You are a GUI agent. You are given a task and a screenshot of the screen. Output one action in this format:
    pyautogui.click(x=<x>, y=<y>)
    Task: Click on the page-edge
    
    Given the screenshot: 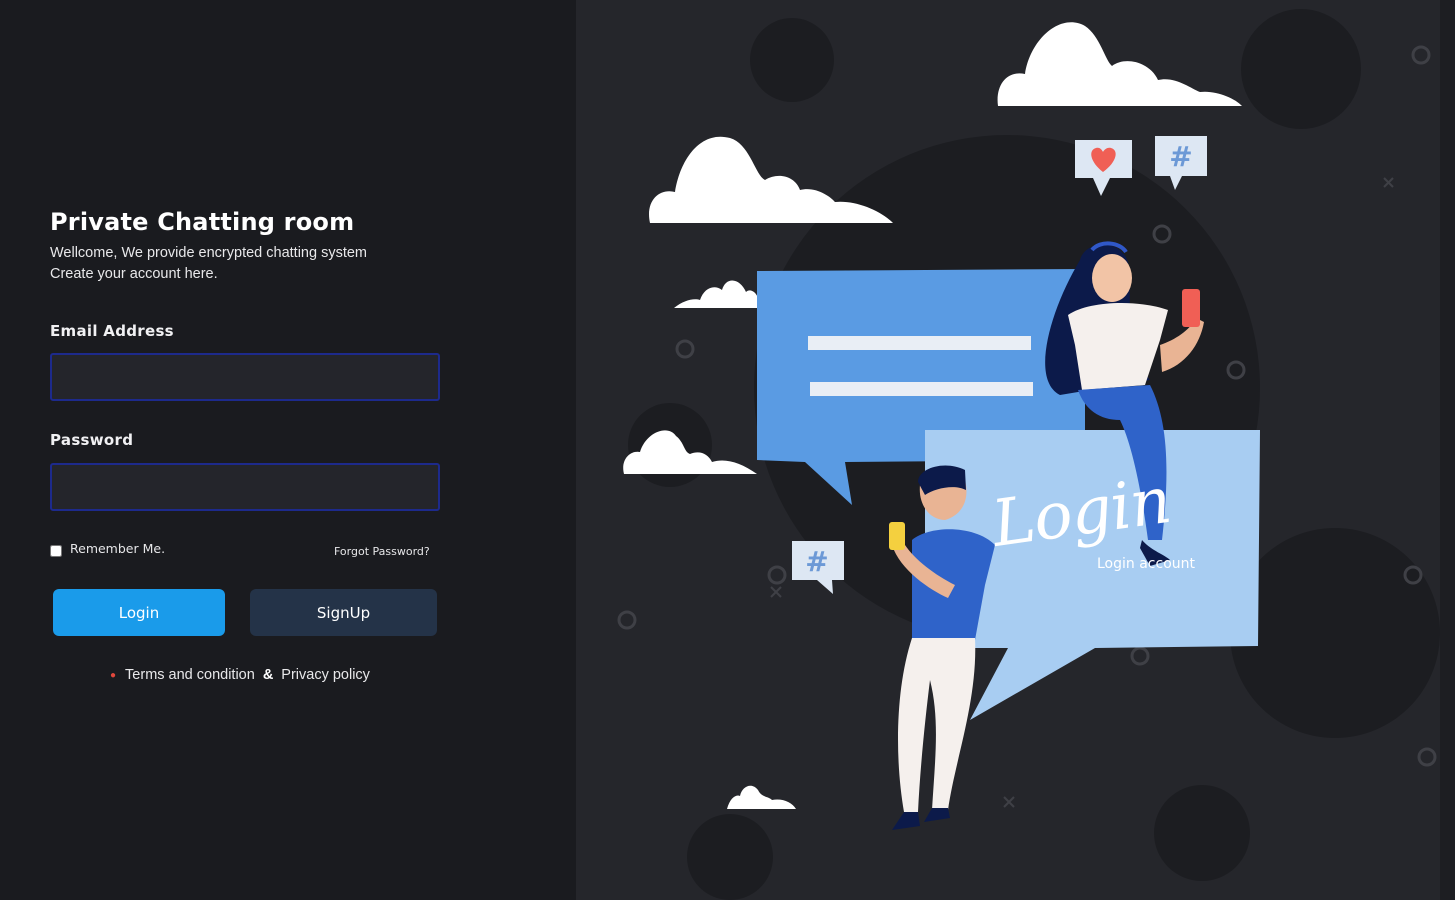 What is the action you would take?
    pyautogui.click(x=1447, y=450)
    